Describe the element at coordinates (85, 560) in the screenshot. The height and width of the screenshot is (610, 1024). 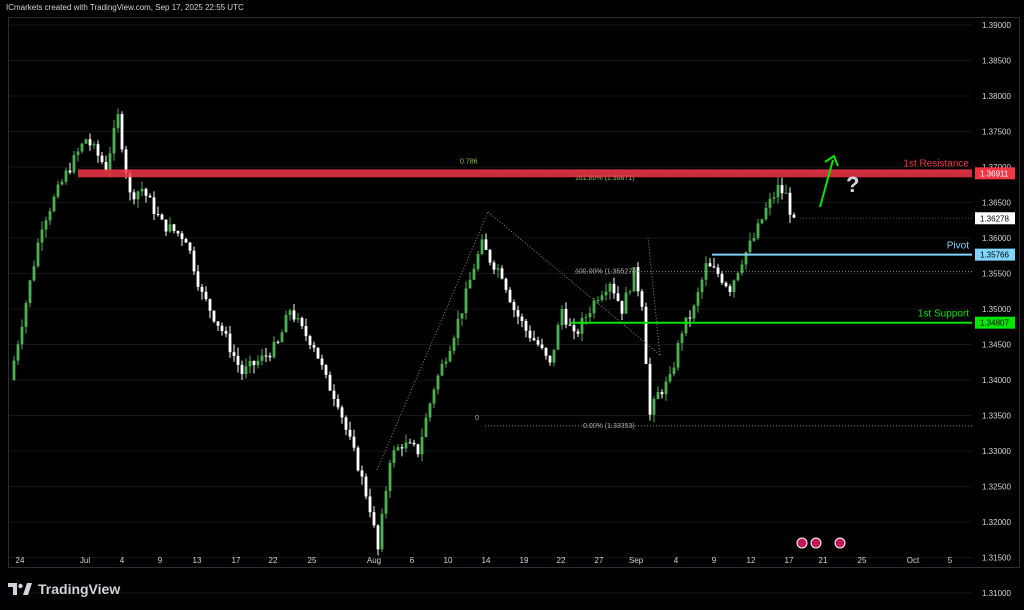
I see `x-tick-label: Jul` at that location.